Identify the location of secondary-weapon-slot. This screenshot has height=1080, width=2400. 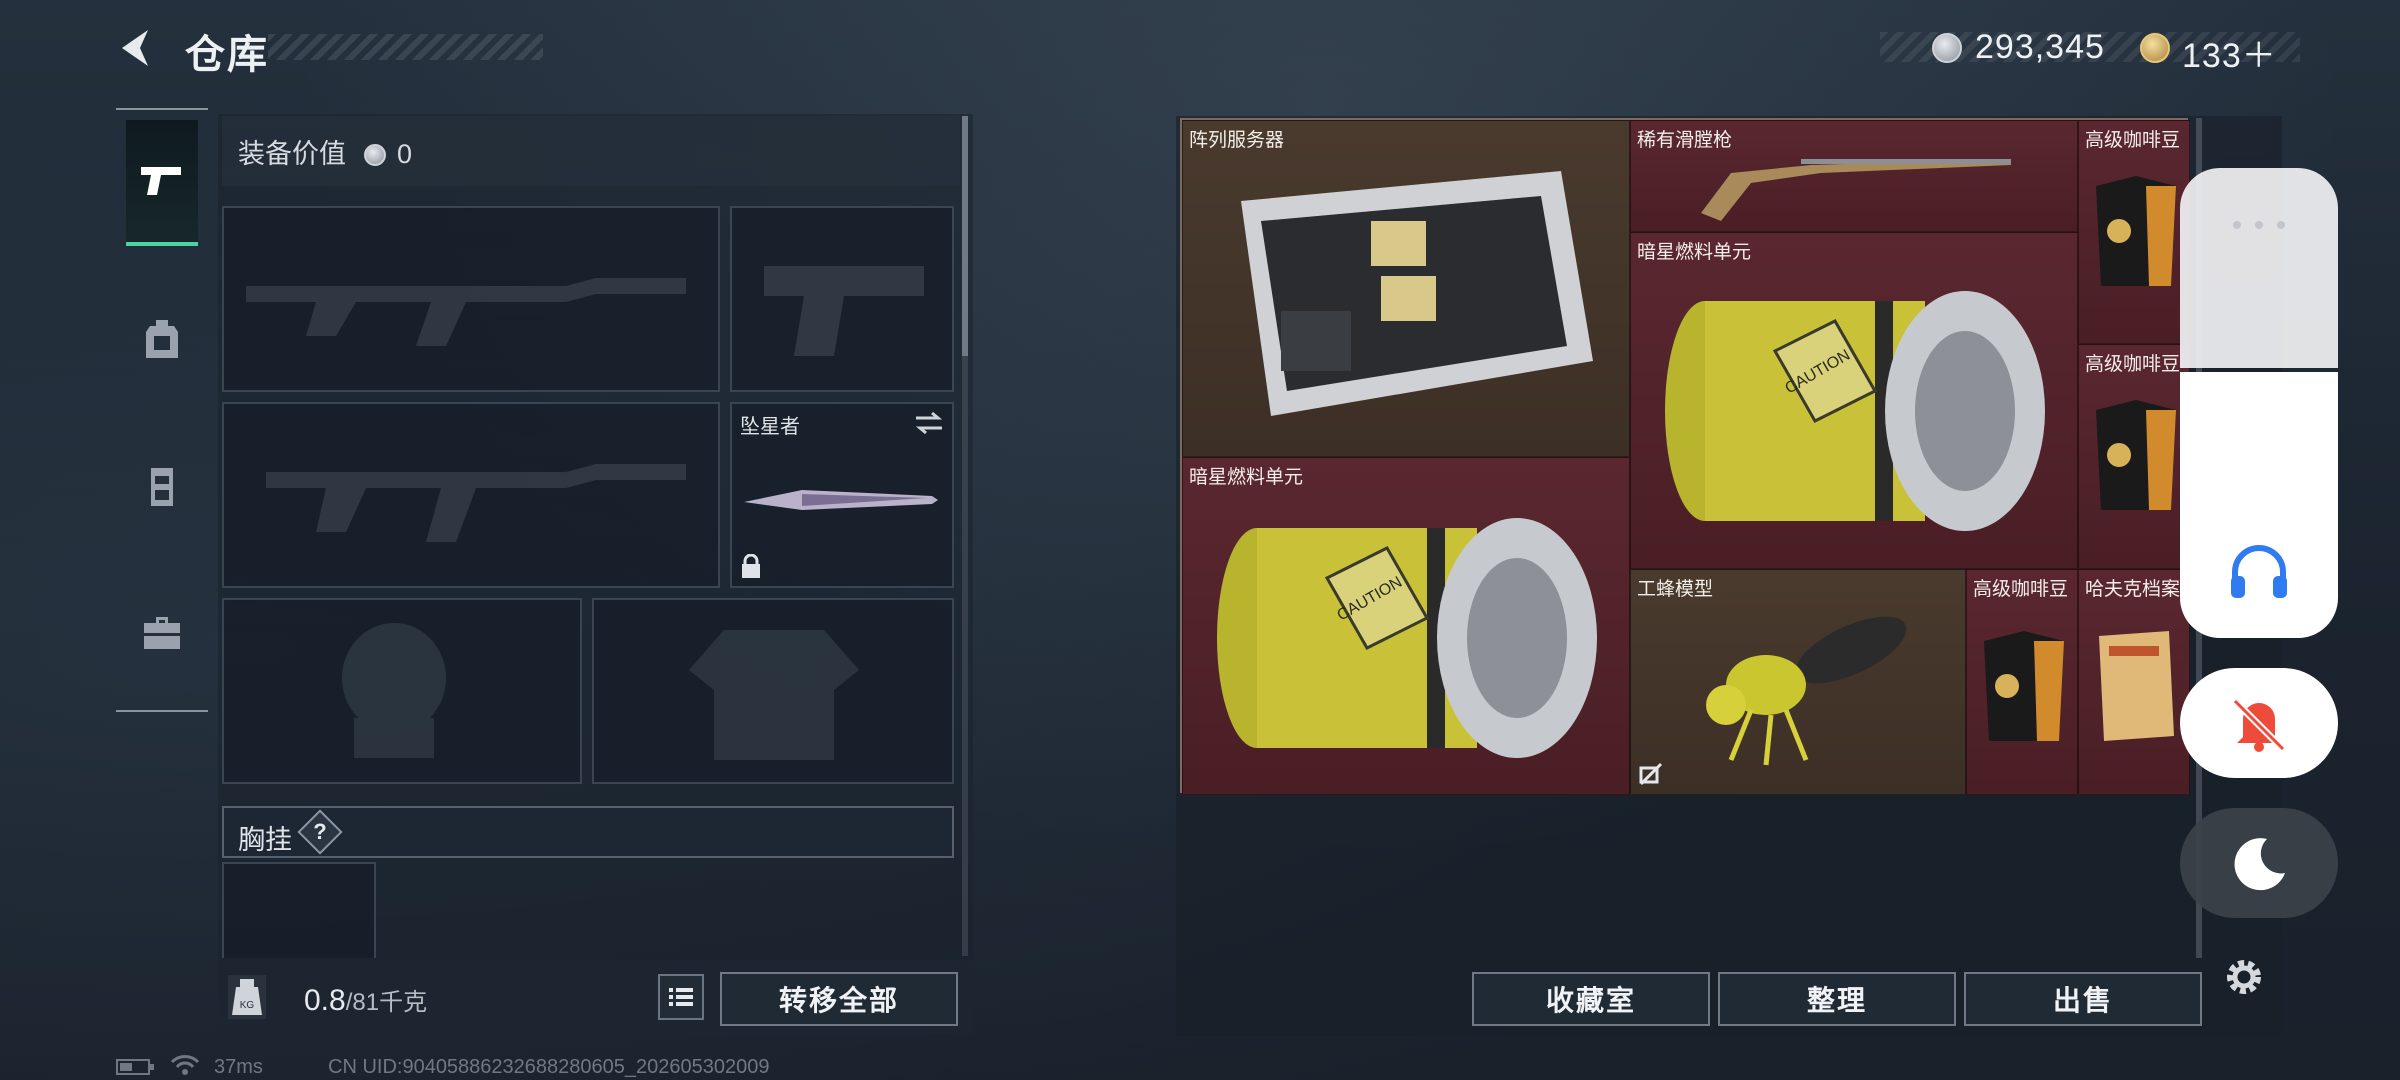
(471, 495).